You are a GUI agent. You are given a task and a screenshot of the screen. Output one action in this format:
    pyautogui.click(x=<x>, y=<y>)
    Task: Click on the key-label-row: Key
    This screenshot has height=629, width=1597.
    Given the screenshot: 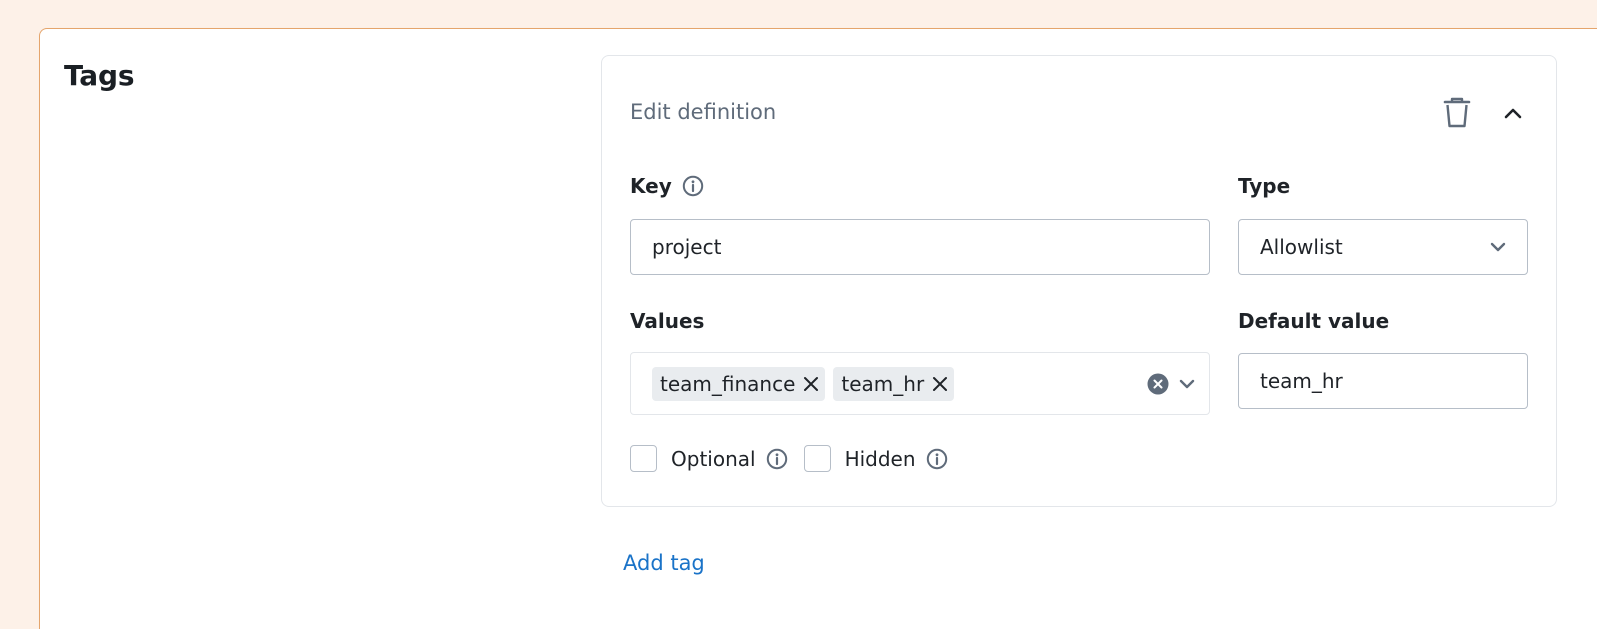 What is the action you would take?
    pyautogui.click(x=667, y=186)
    